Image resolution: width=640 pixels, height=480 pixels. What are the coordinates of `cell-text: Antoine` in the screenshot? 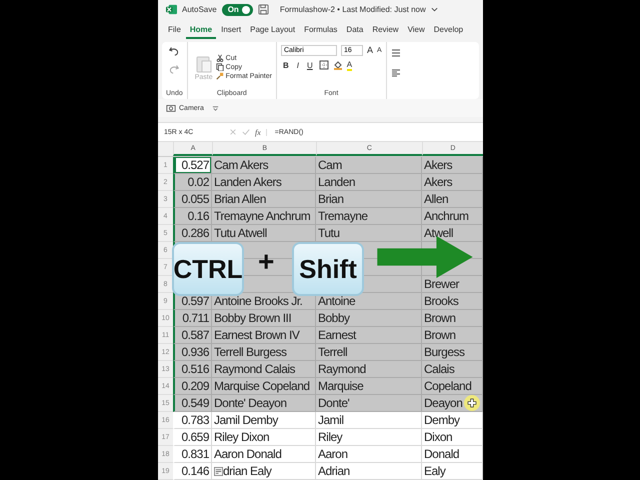 It's located at (337, 301).